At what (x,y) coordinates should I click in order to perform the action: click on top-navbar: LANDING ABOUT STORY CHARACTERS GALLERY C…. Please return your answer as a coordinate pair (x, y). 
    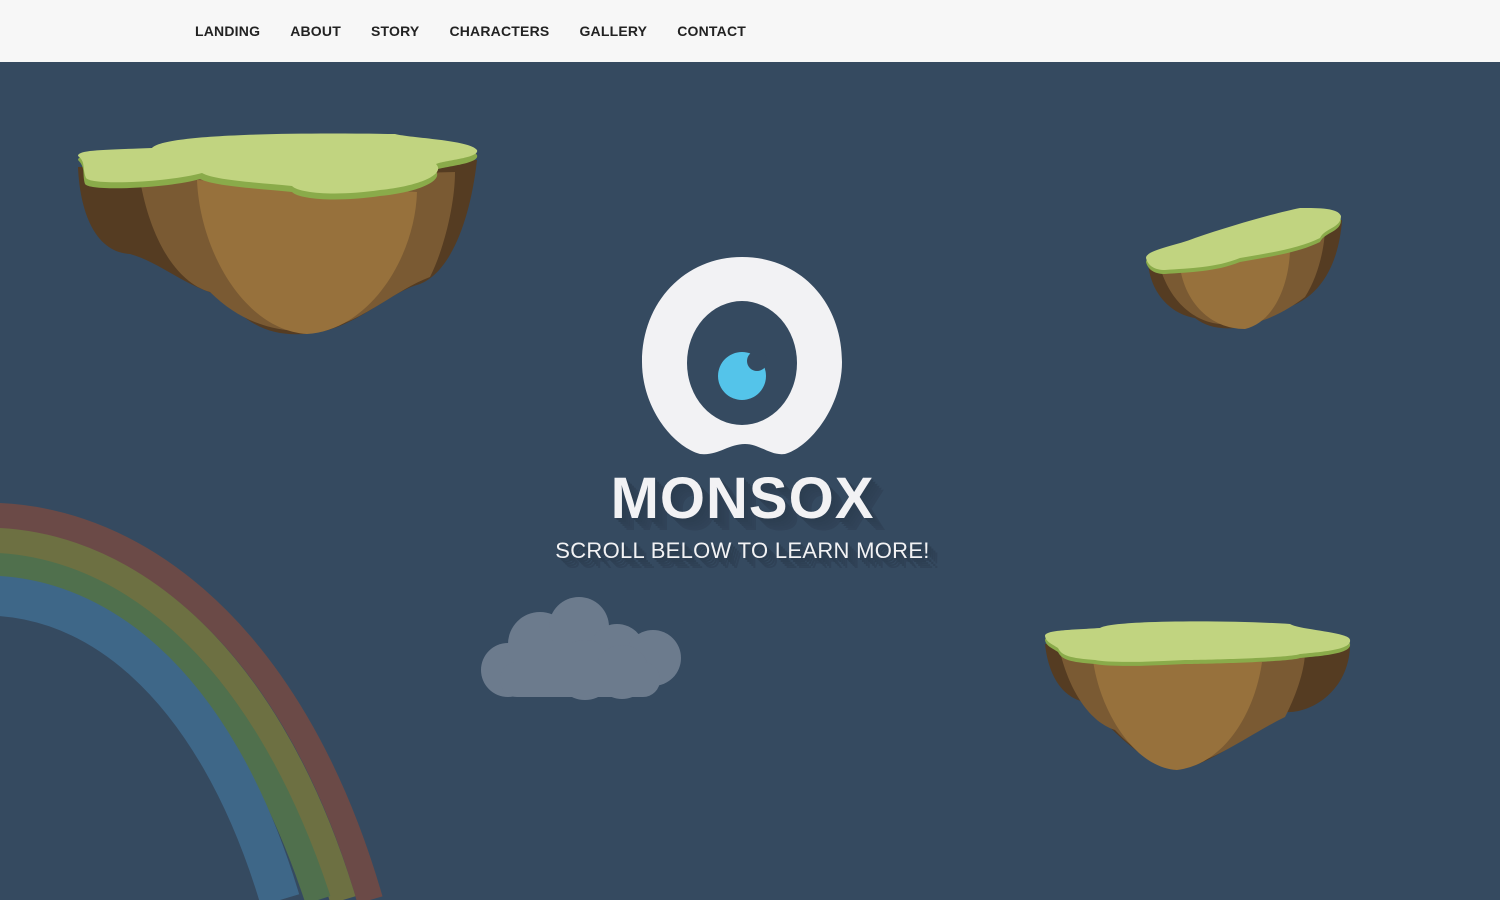
    Looking at the image, I should click on (750, 31).